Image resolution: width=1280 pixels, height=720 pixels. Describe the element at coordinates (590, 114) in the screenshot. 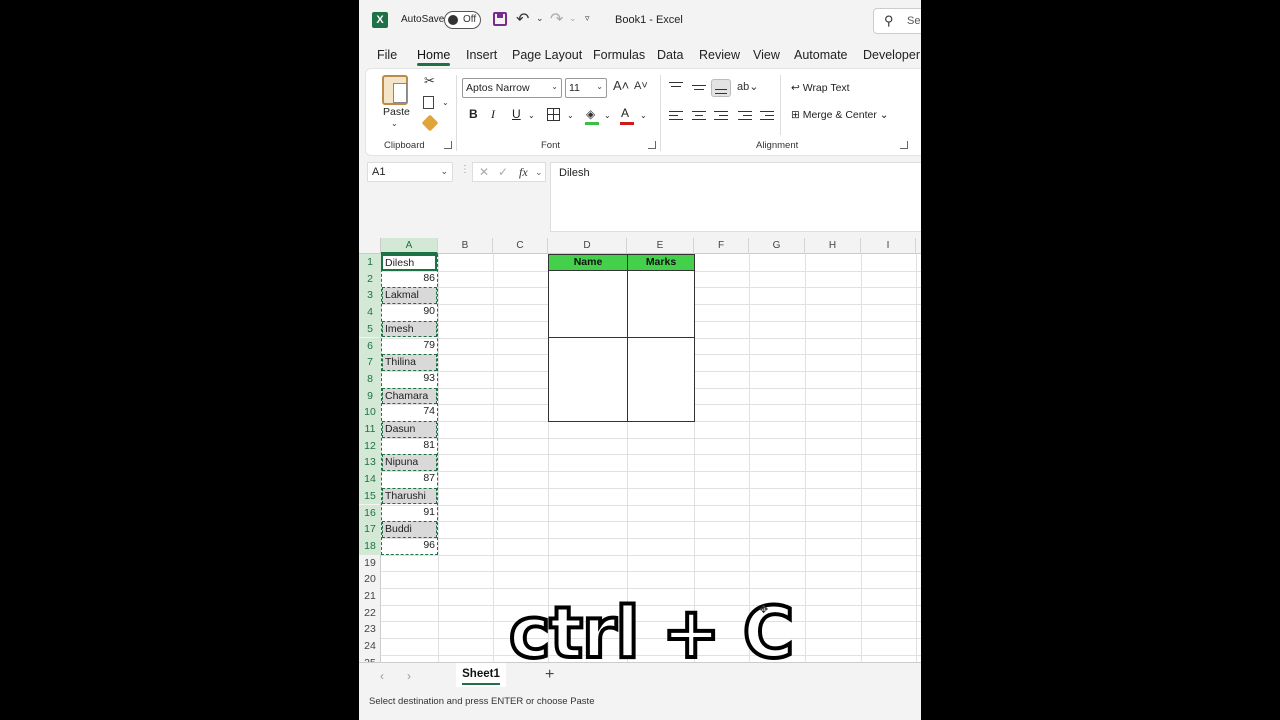

I see `fill-color-icon: ◈` at that location.